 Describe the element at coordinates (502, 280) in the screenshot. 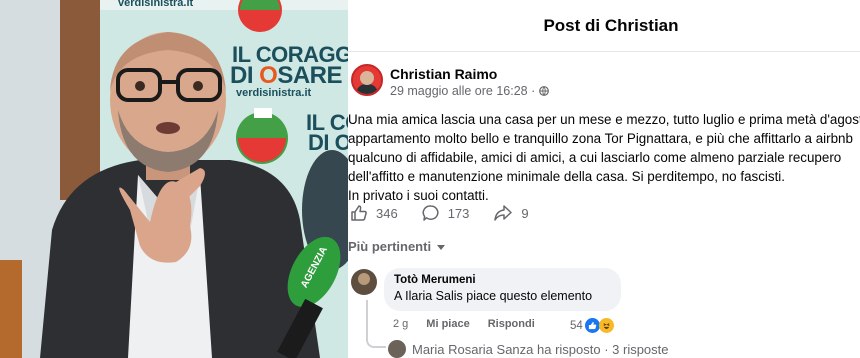

I see `commenter-name: Totò Merumeni` at that location.